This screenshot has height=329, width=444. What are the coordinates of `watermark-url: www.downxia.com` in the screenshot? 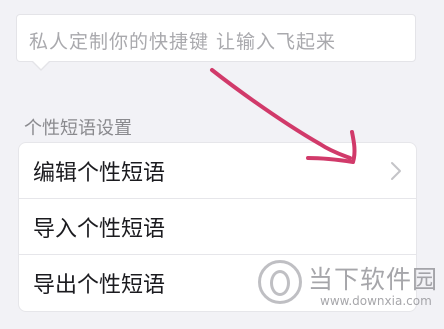 It's located at (376, 301).